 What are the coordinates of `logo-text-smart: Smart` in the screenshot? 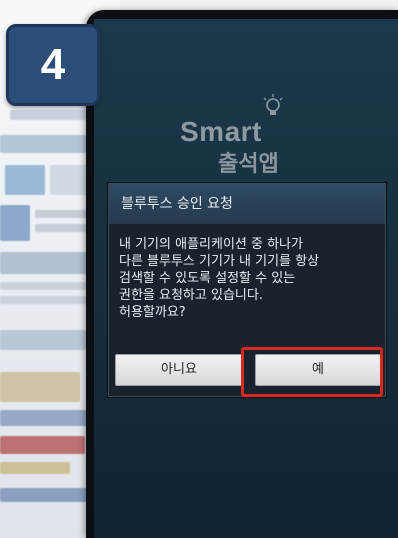 It's located at (221, 131).